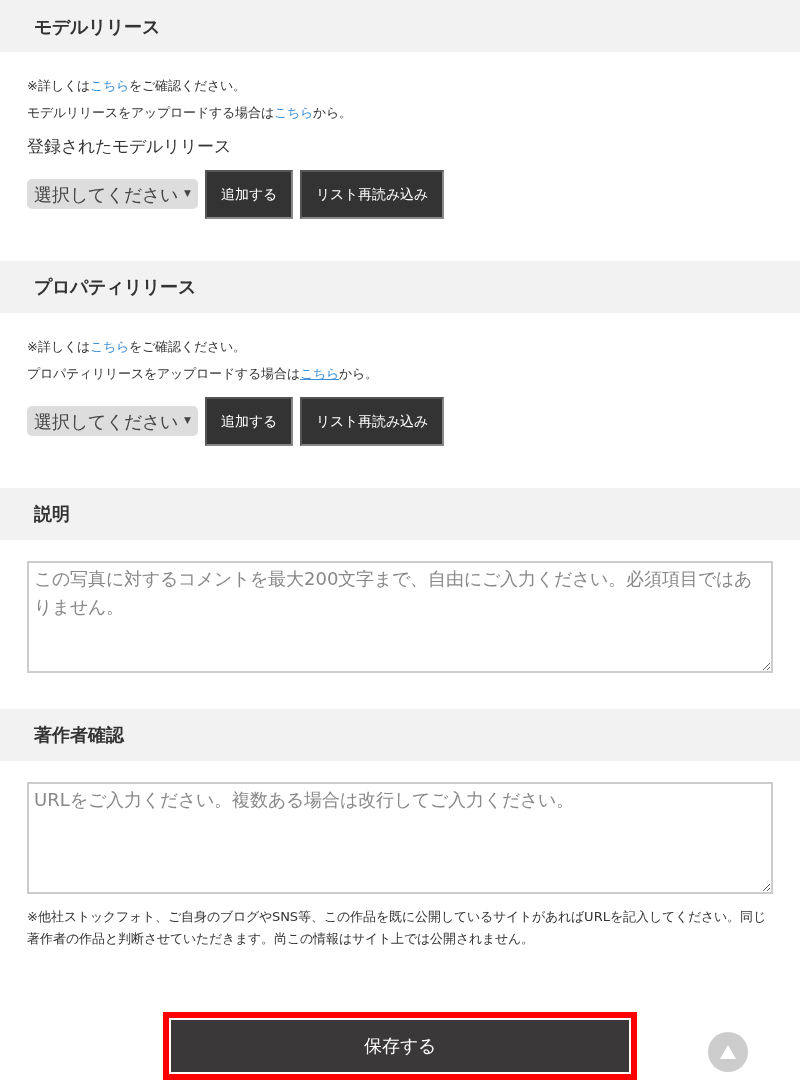 The width and height of the screenshot is (800, 1086). Describe the element at coordinates (190, 113) in the screenshot. I see `info-text: モデルリリースをアップロードする場合はこちらから。` at that location.